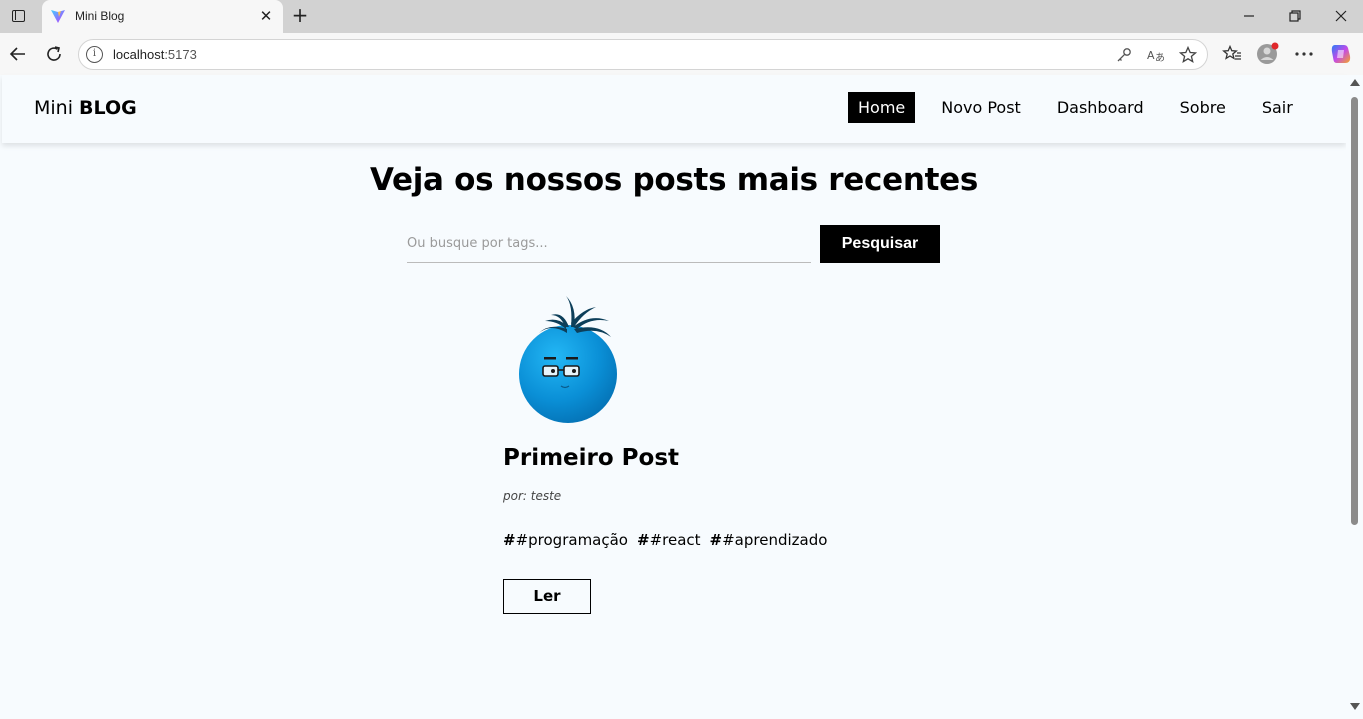 This screenshot has width=1363, height=719. What do you see at coordinates (85, 108) in the screenshot?
I see `site-brand: Mini BLOG` at bounding box center [85, 108].